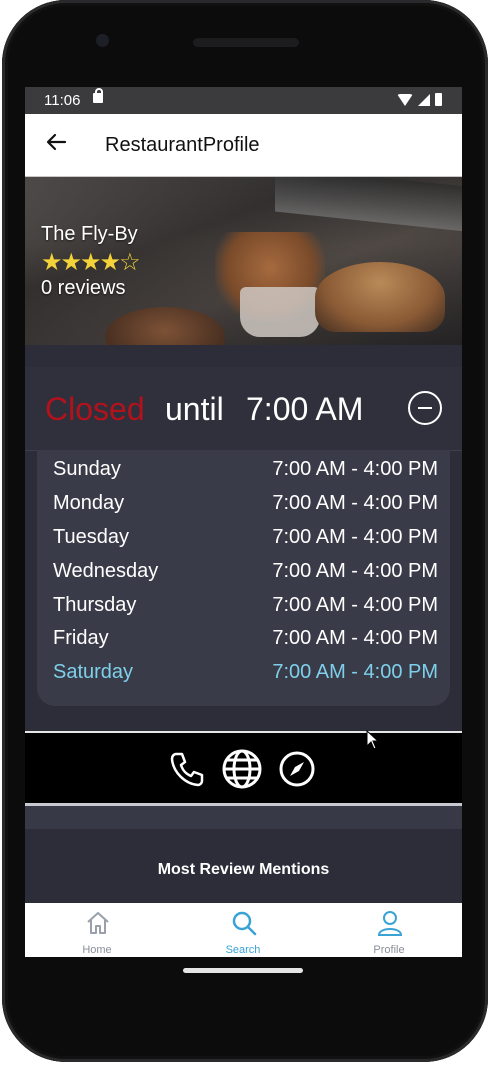 The width and height of the screenshot is (490, 1069). What do you see at coordinates (297, 769) in the screenshot?
I see `compass-icon` at bounding box center [297, 769].